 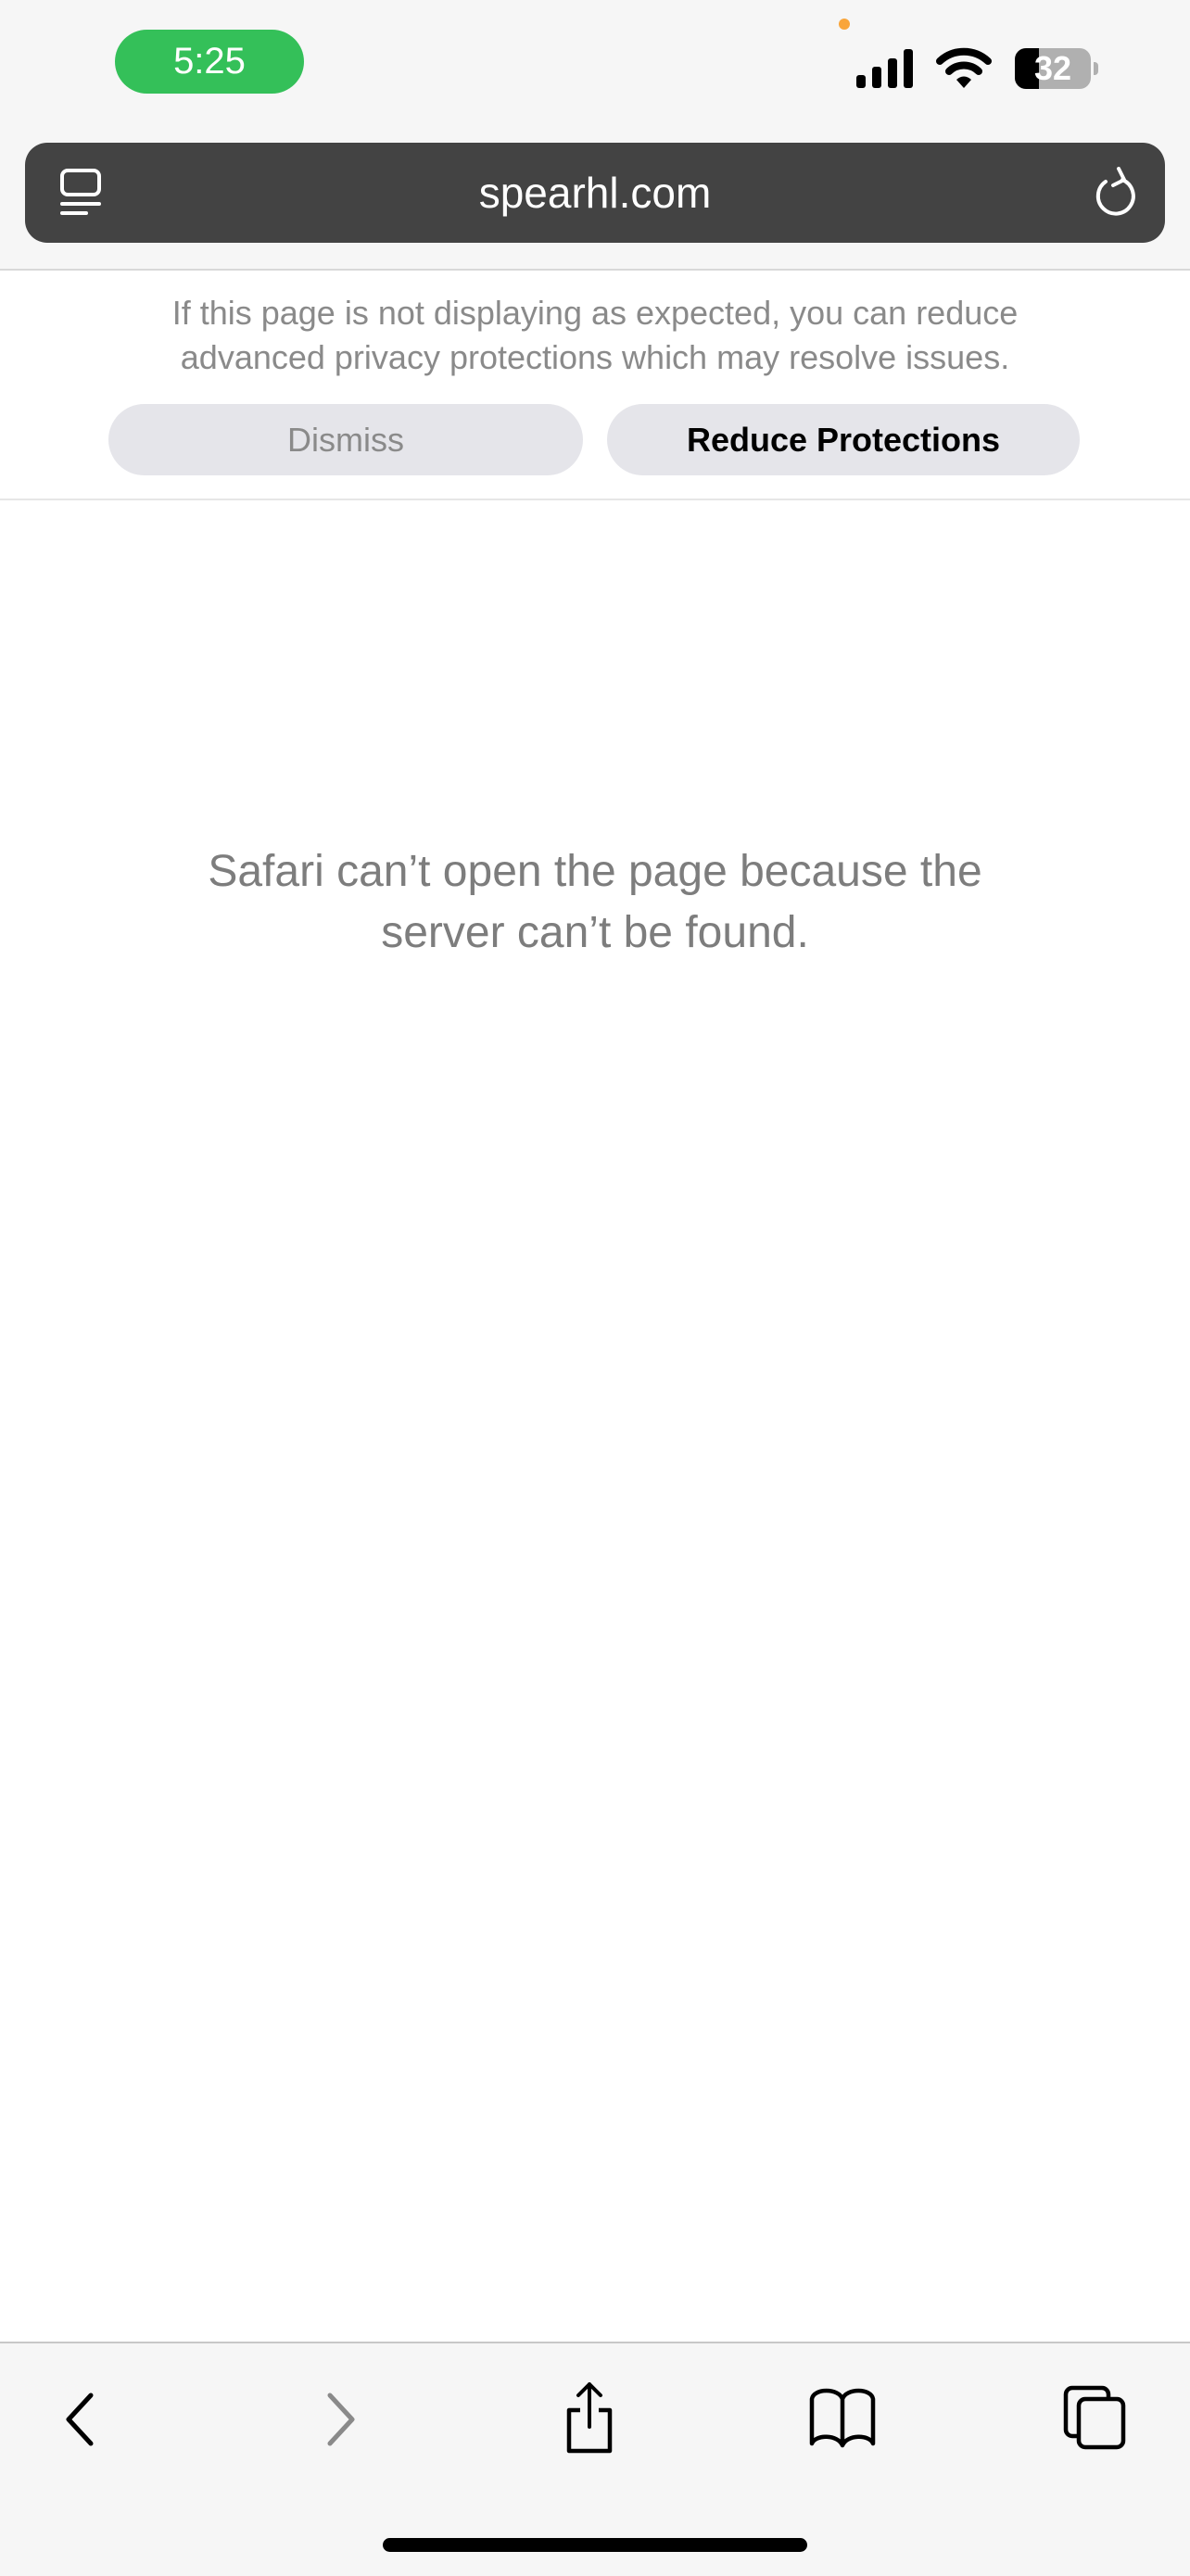 I want to click on battery-indicator: 32, so click(x=1053, y=68).